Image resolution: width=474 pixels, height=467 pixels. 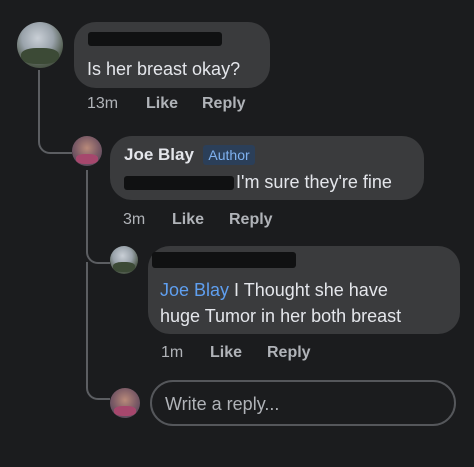 What do you see at coordinates (194, 290) in the screenshot?
I see `mention-link: Joe Blay` at bounding box center [194, 290].